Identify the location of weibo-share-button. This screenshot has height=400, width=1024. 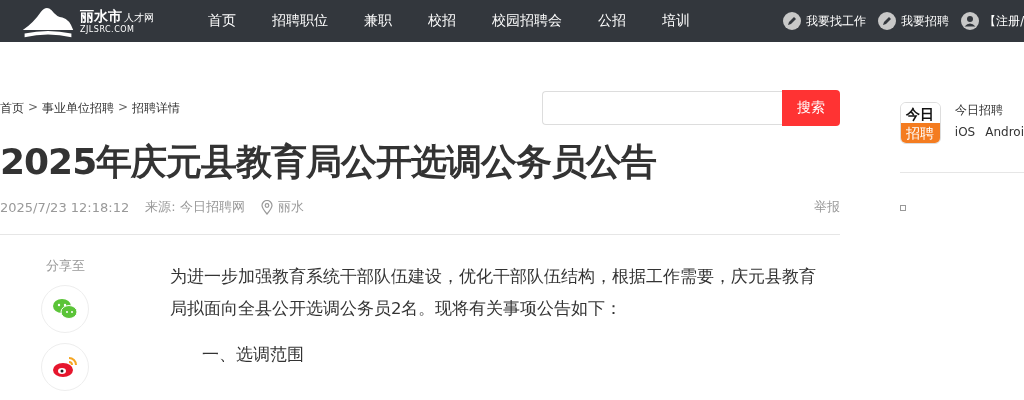
(65, 367).